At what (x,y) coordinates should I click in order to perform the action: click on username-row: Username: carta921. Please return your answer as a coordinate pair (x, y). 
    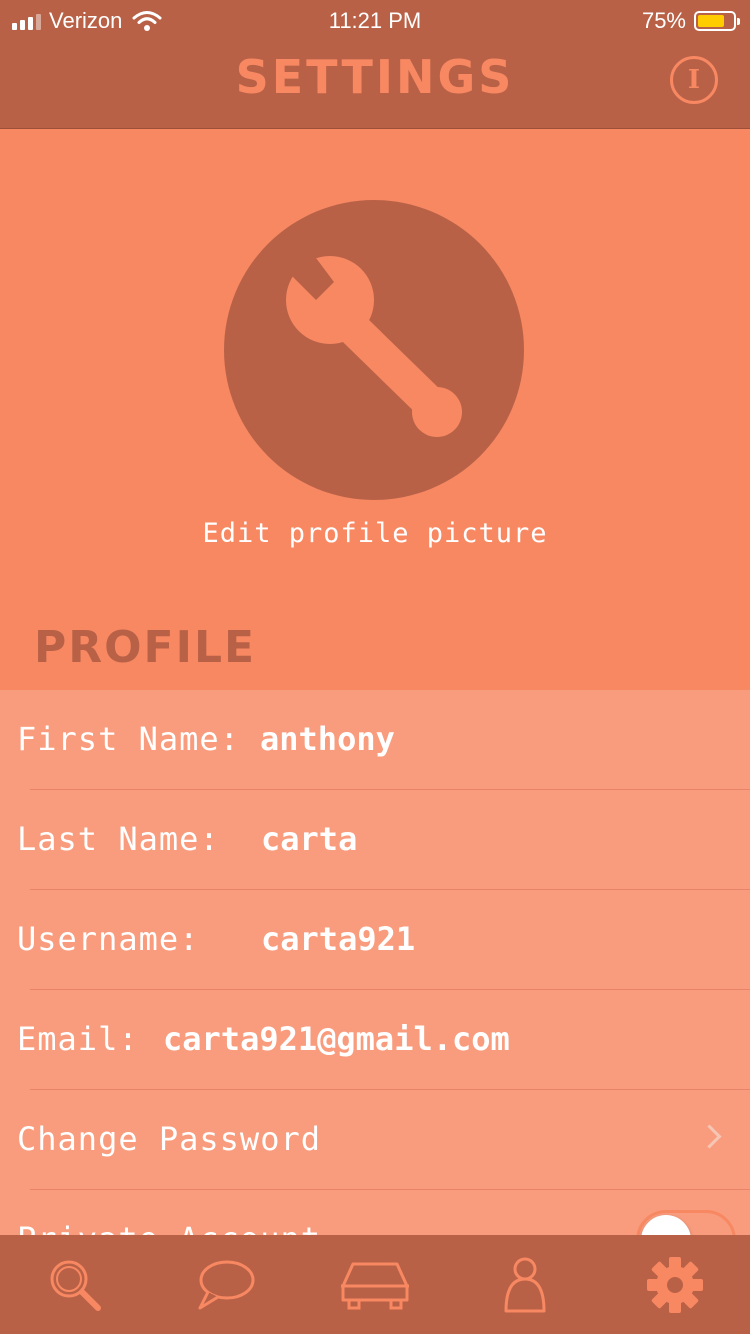
    Looking at the image, I should click on (375, 940).